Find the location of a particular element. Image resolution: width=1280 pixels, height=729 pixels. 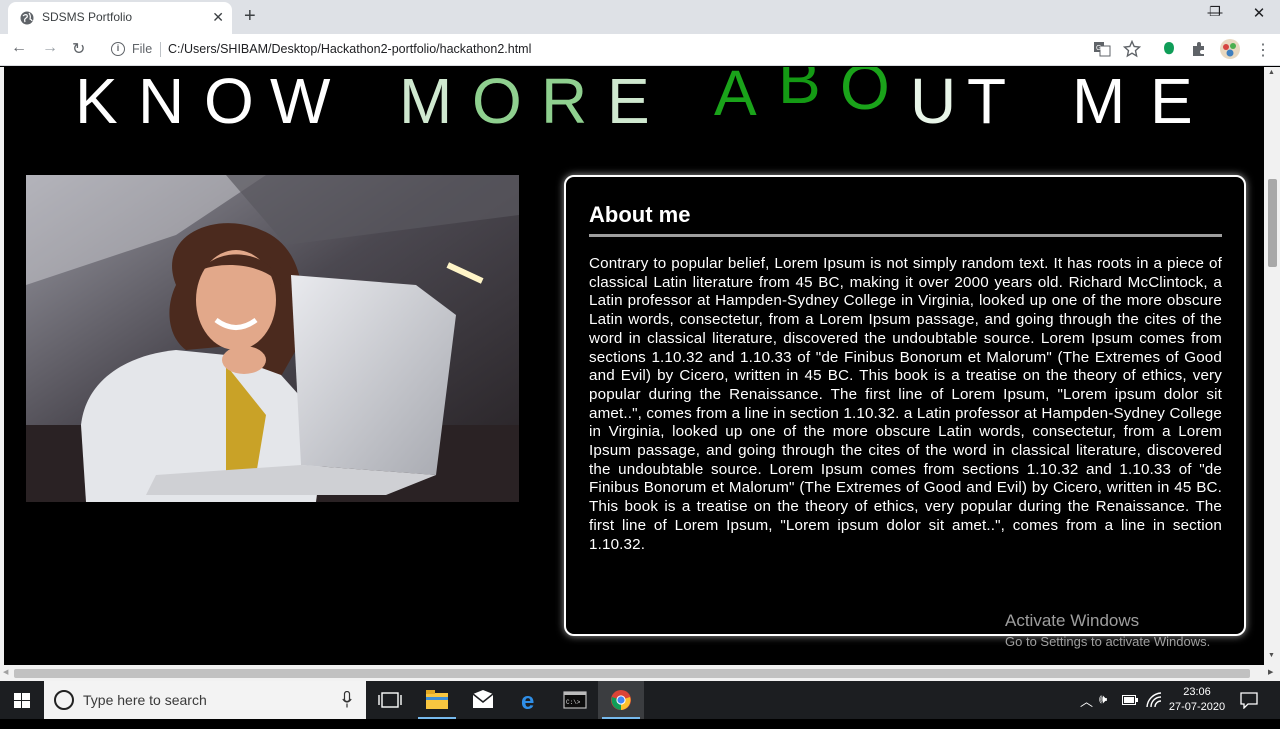

heading-letter: W is located at coordinates (300, 102).